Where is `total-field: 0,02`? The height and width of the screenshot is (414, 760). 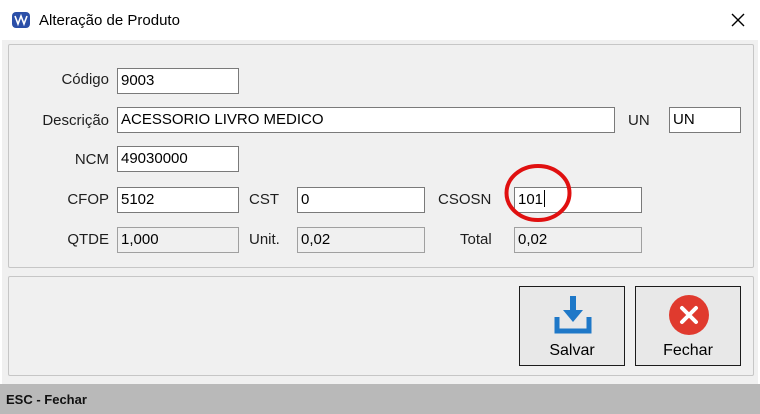
total-field: 0,02 is located at coordinates (578, 240).